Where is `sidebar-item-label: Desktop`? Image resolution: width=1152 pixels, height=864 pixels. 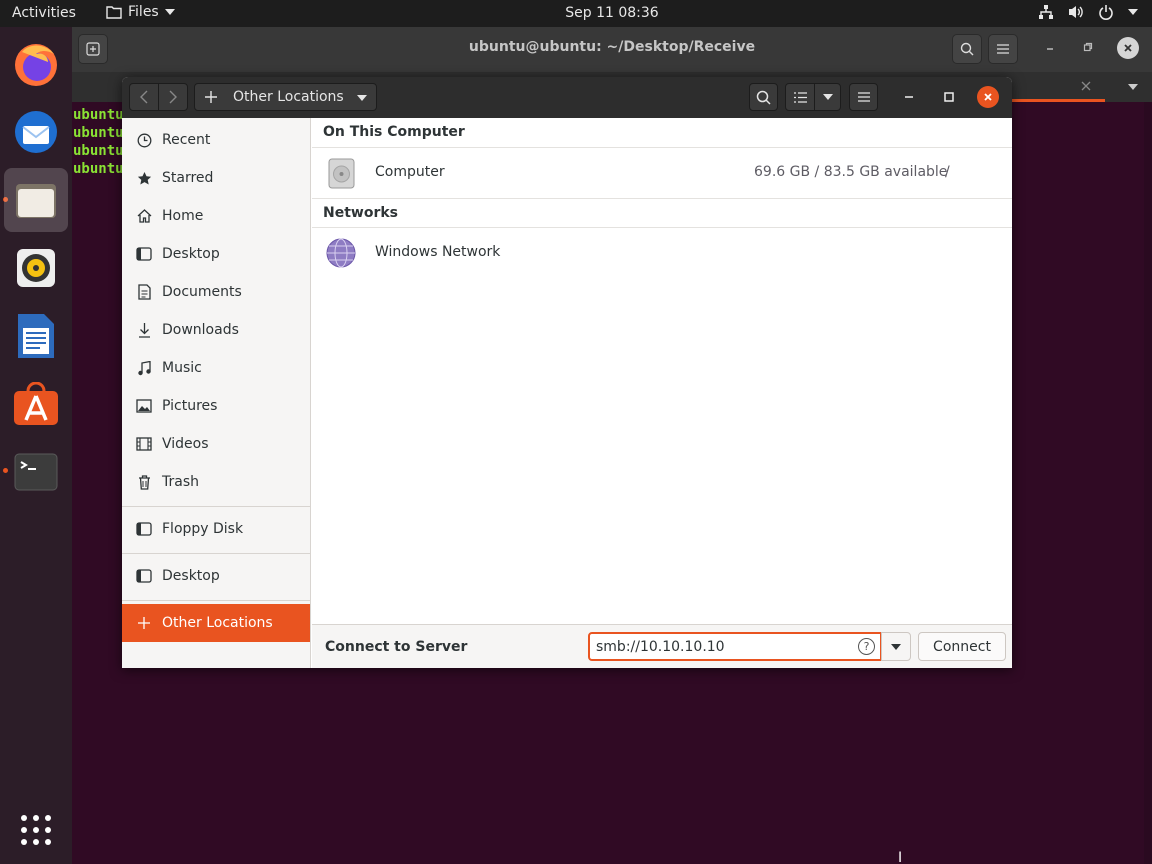 sidebar-item-label: Desktop is located at coordinates (191, 576).